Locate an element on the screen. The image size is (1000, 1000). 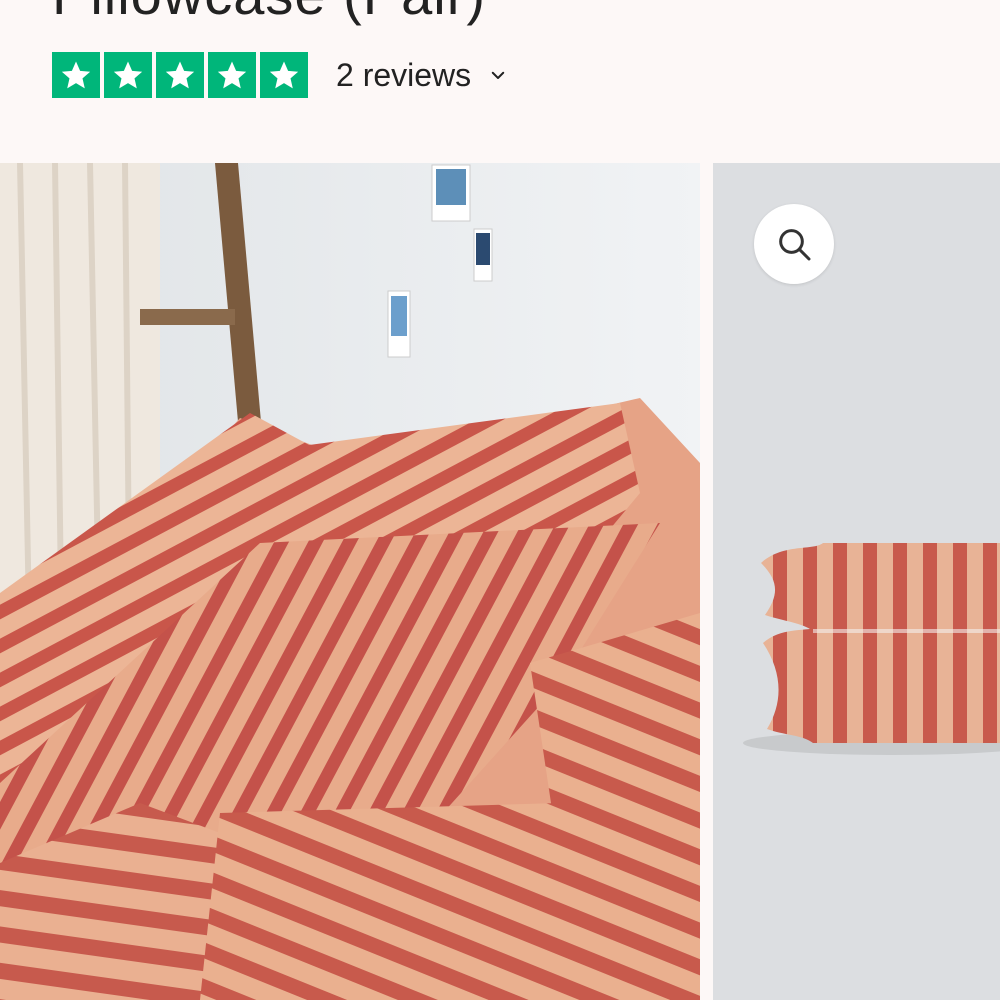
rating-row: 2 reviews is located at coordinates (279, 75).